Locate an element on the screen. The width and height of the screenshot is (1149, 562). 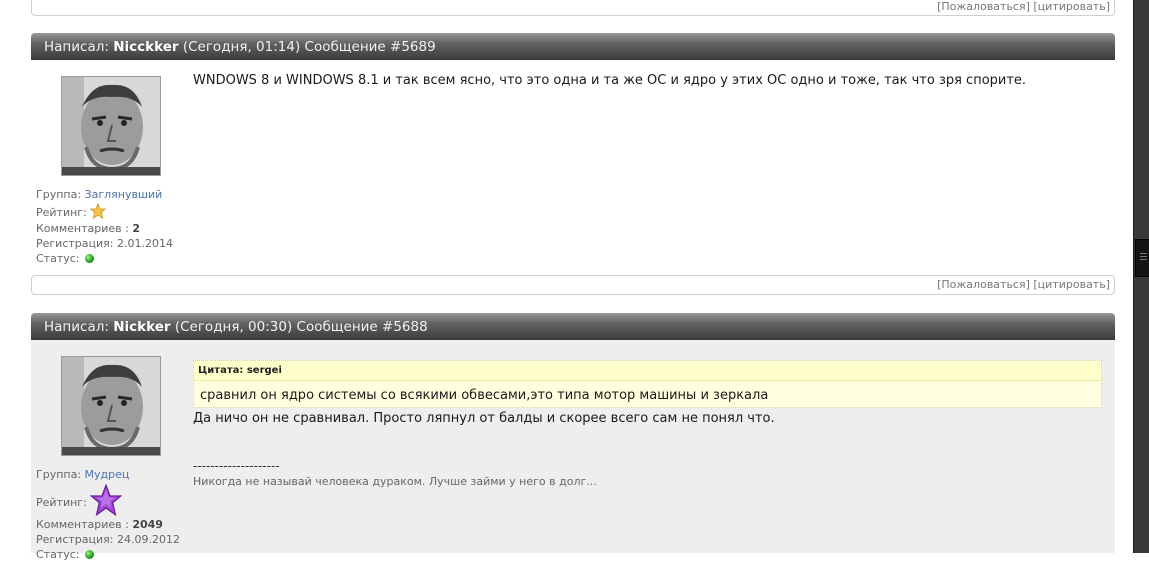
vertical-scrollbar is located at coordinates (1141, 276).